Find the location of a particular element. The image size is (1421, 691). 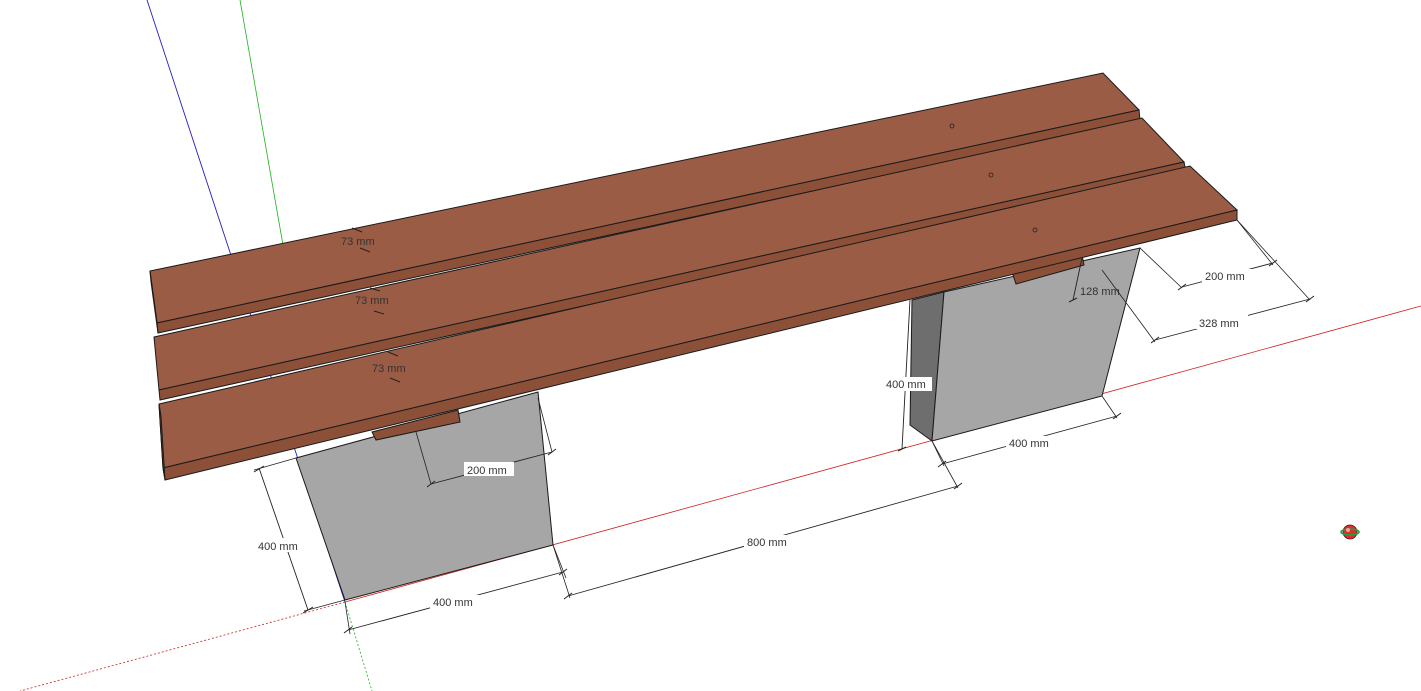

dim-plank-3-label: 73 mm is located at coordinates (389, 369).